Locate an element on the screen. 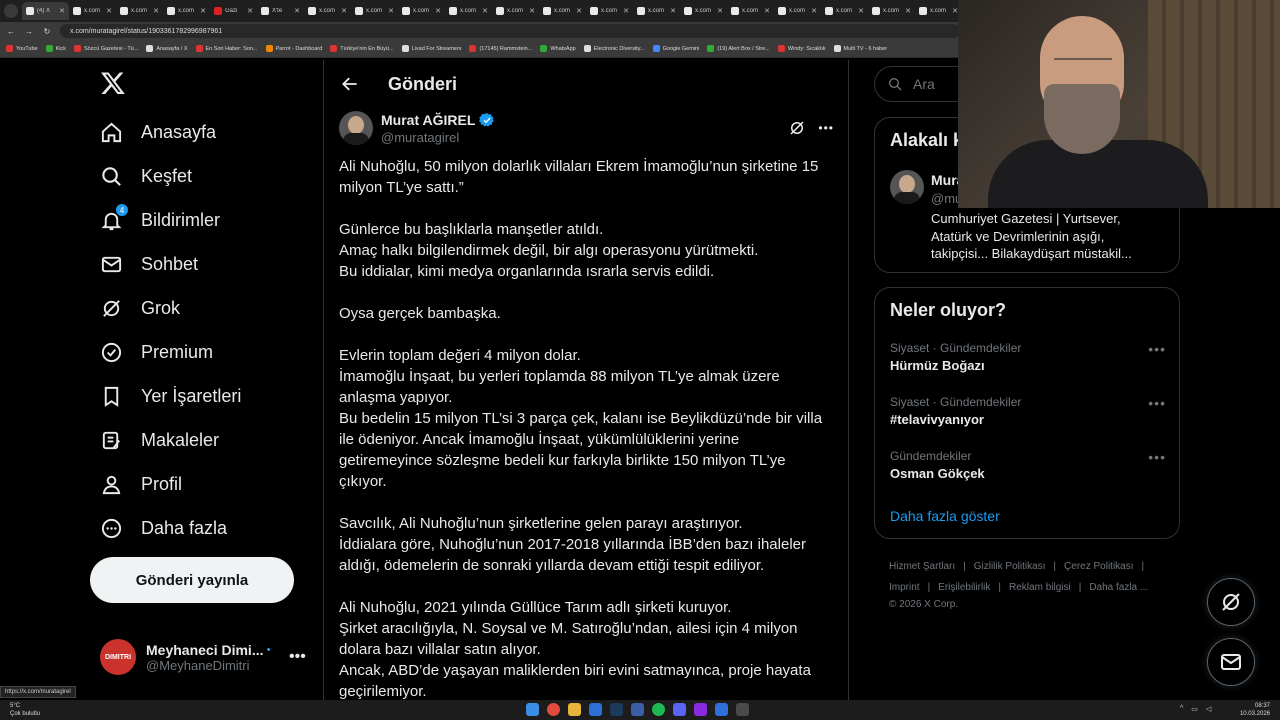 The width and height of the screenshot is (1280, 720). nav-item-2: Keşfet is located at coordinates (146, 176).